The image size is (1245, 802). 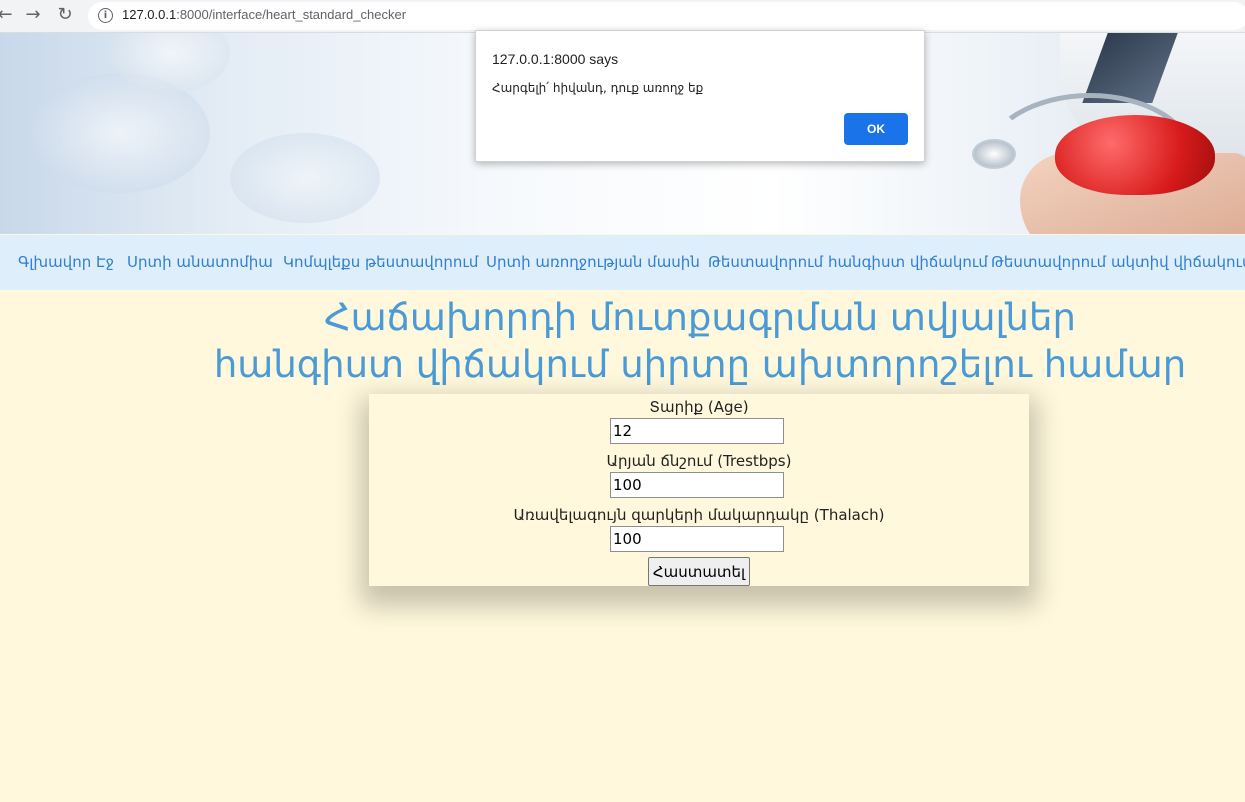 What do you see at coordinates (8, 15) in the screenshot?
I see `back-arrow-icon: ←` at bounding box center [8, 15].